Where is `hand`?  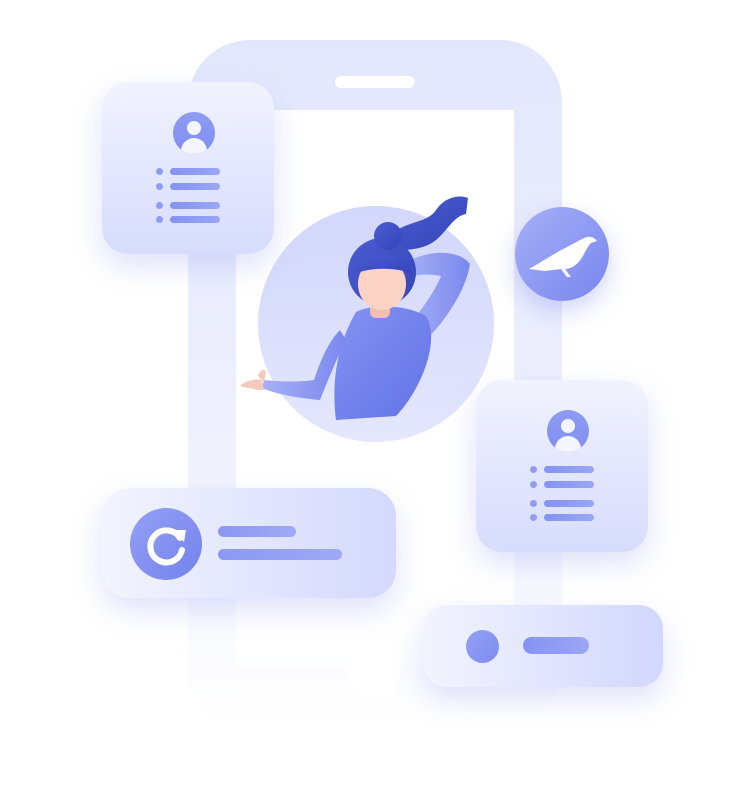
hand is located at coordinates (253, 379).